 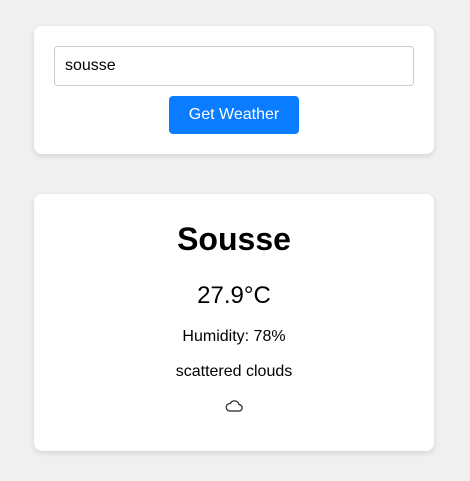 I want to click on weather-icon-container, so click(x=234, y=407).